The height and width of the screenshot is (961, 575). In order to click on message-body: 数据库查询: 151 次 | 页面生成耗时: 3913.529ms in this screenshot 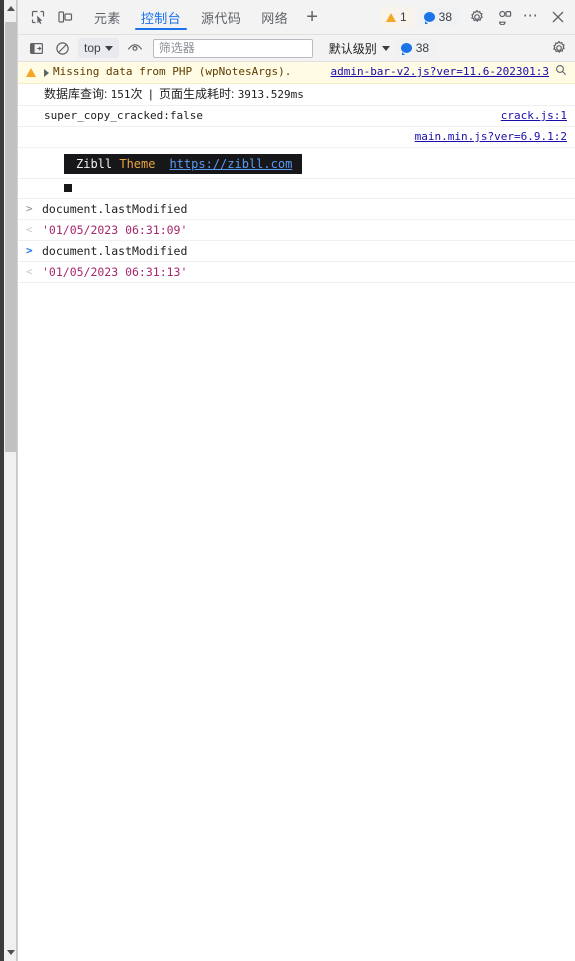, I will do `click(305, 94)`.